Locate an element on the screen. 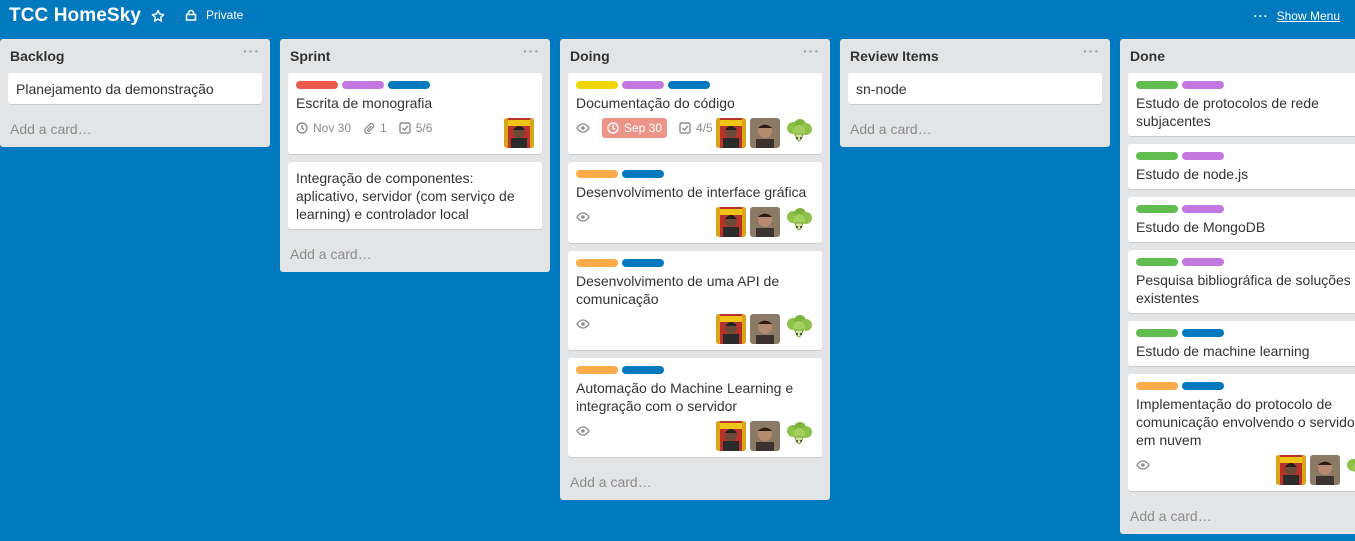  list-header: Sprint ··· is located at coordinates (415, 56).